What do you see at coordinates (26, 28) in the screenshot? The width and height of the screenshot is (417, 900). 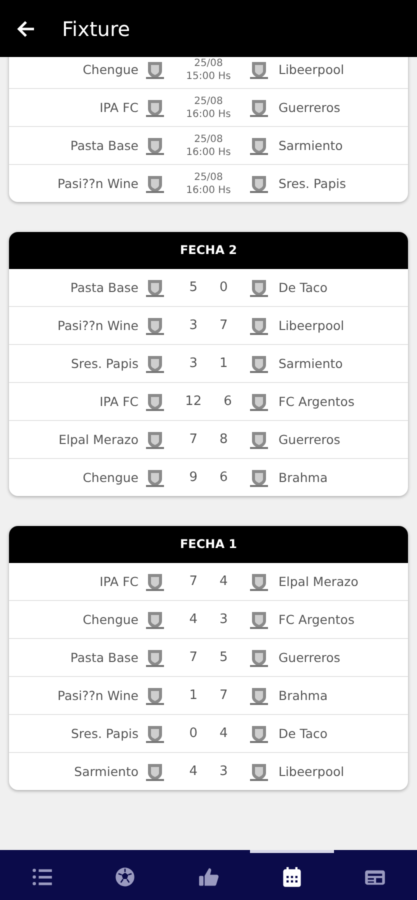 I see `back-arrow-icon` at bounding box center [26, 28].